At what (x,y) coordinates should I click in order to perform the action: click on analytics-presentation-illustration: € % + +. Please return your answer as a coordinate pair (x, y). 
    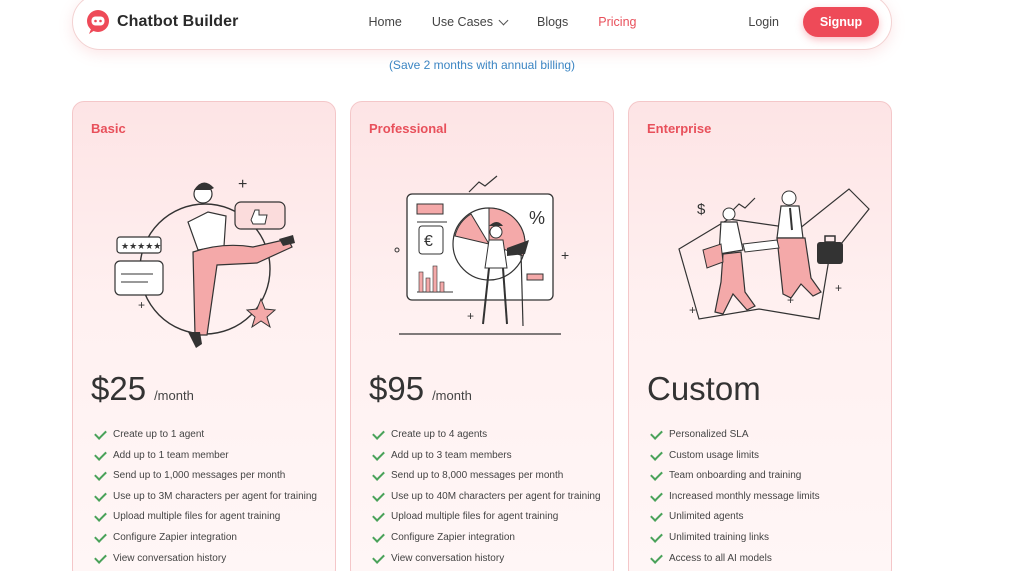
    Looking at the image, I should click on (481, 255).